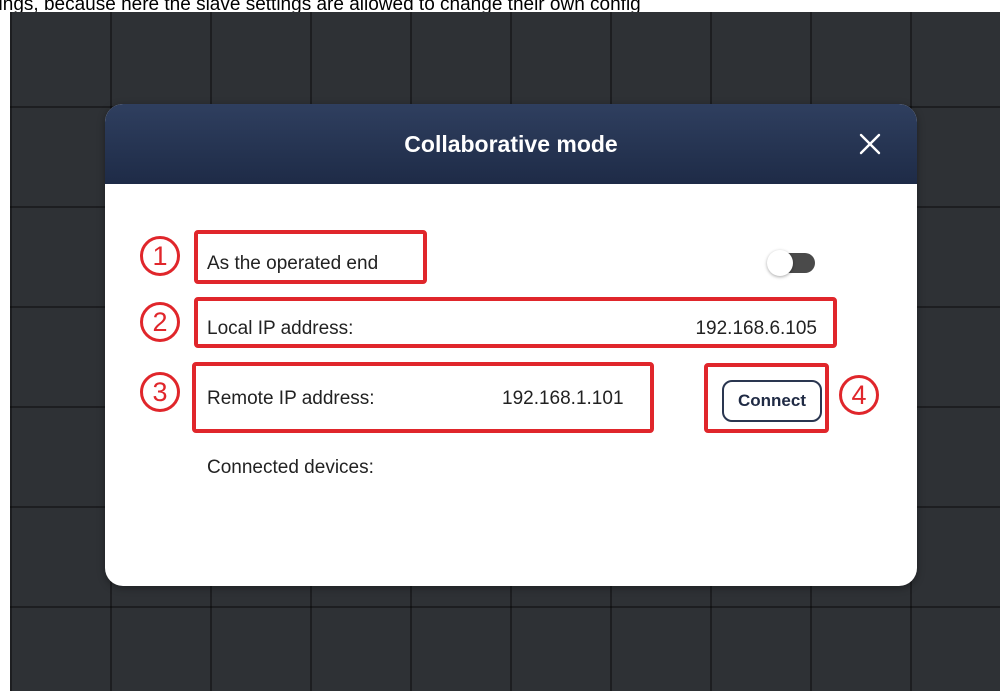 This screenshot has height=691, width=1000. What do you see at coordinates (780, 263) in the screenshot?
I see `toggle-knob` at bounding box center [780, 263].